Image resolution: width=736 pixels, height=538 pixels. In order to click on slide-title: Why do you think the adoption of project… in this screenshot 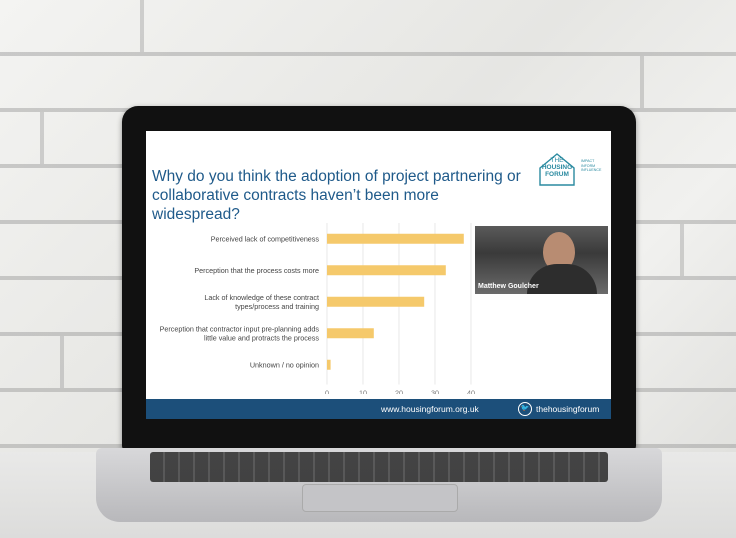, I will do `click(336, 195)`.